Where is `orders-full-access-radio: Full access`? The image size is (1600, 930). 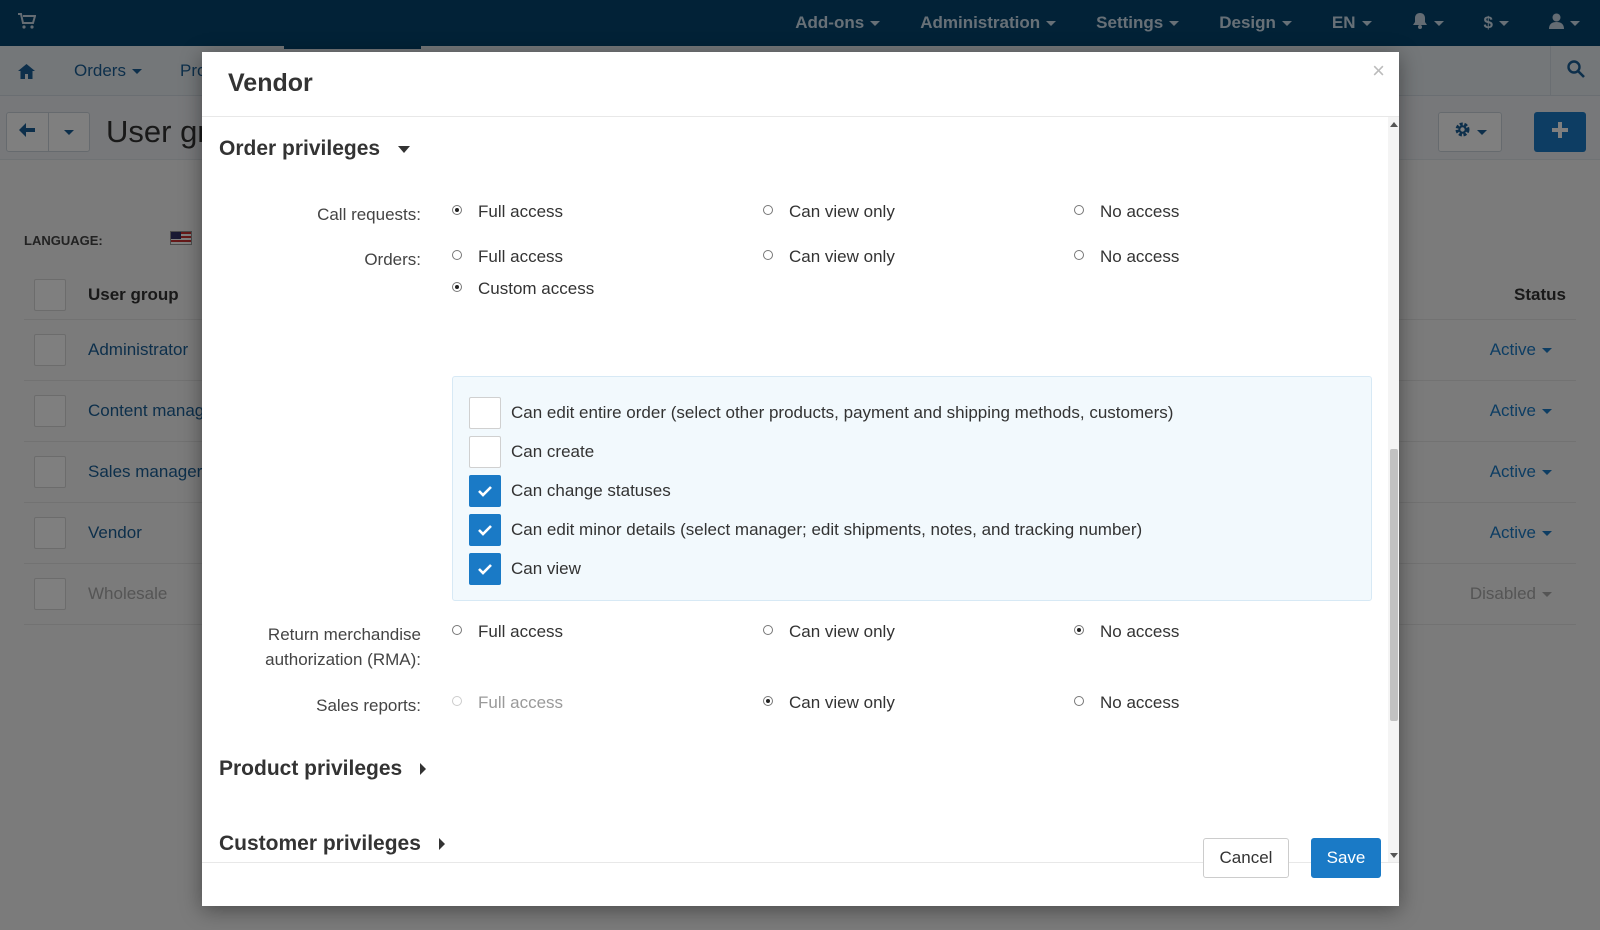
orders-full-access-radio: Full access is located at coordinates (507, 257).